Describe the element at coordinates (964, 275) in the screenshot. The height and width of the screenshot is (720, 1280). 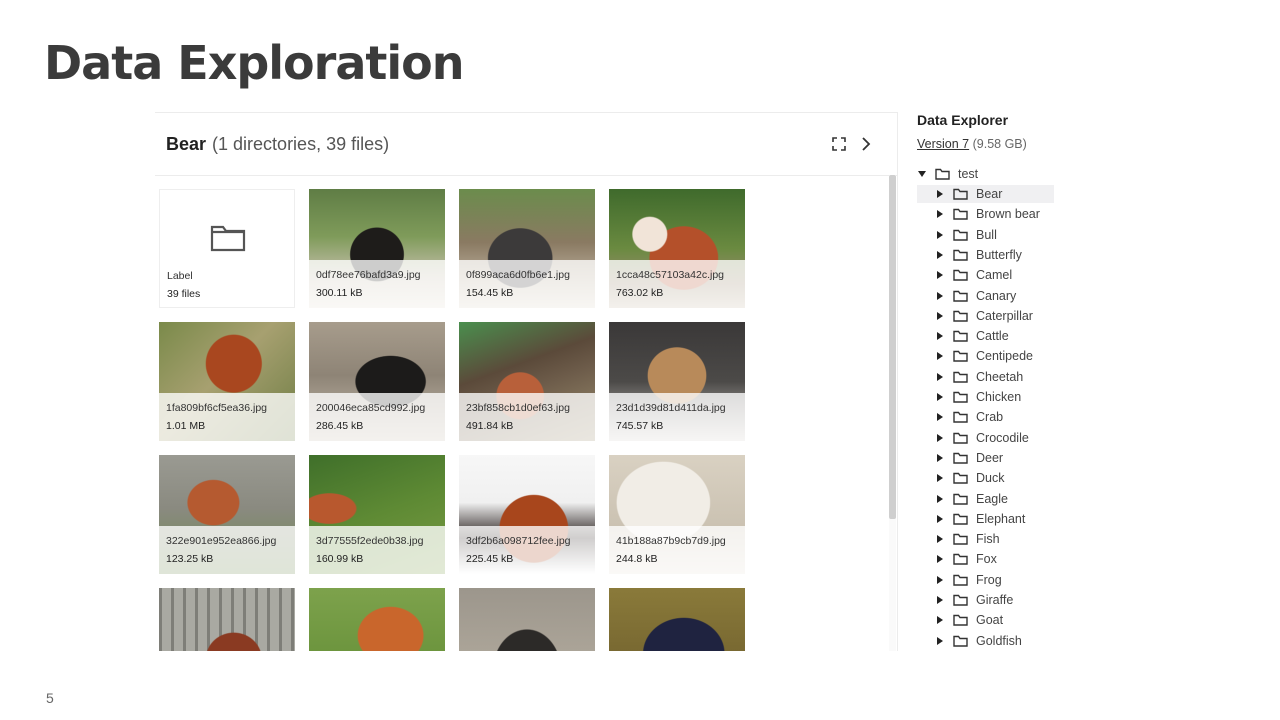
I see `tree-item-camel: Camel` at that location.